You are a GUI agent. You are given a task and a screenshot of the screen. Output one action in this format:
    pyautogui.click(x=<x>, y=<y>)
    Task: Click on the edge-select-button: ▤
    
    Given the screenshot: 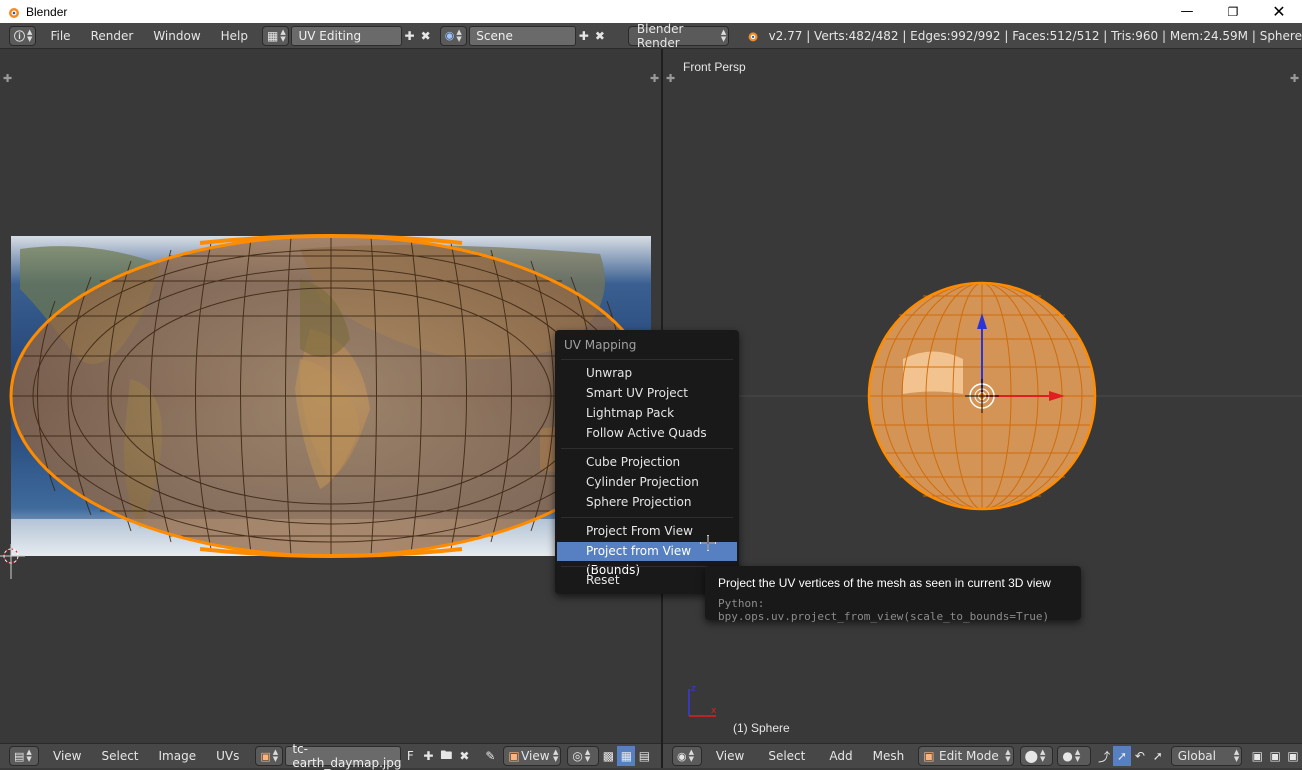 What is the action you would take?
    pyautogui.click(x=644, y=756)
    